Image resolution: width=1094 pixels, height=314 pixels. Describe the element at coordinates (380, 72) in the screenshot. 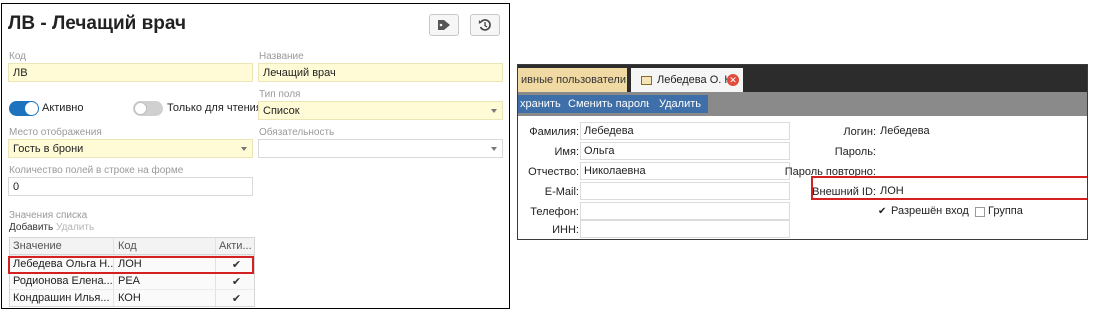

I see `name-field: Лечащий врач` at that location.